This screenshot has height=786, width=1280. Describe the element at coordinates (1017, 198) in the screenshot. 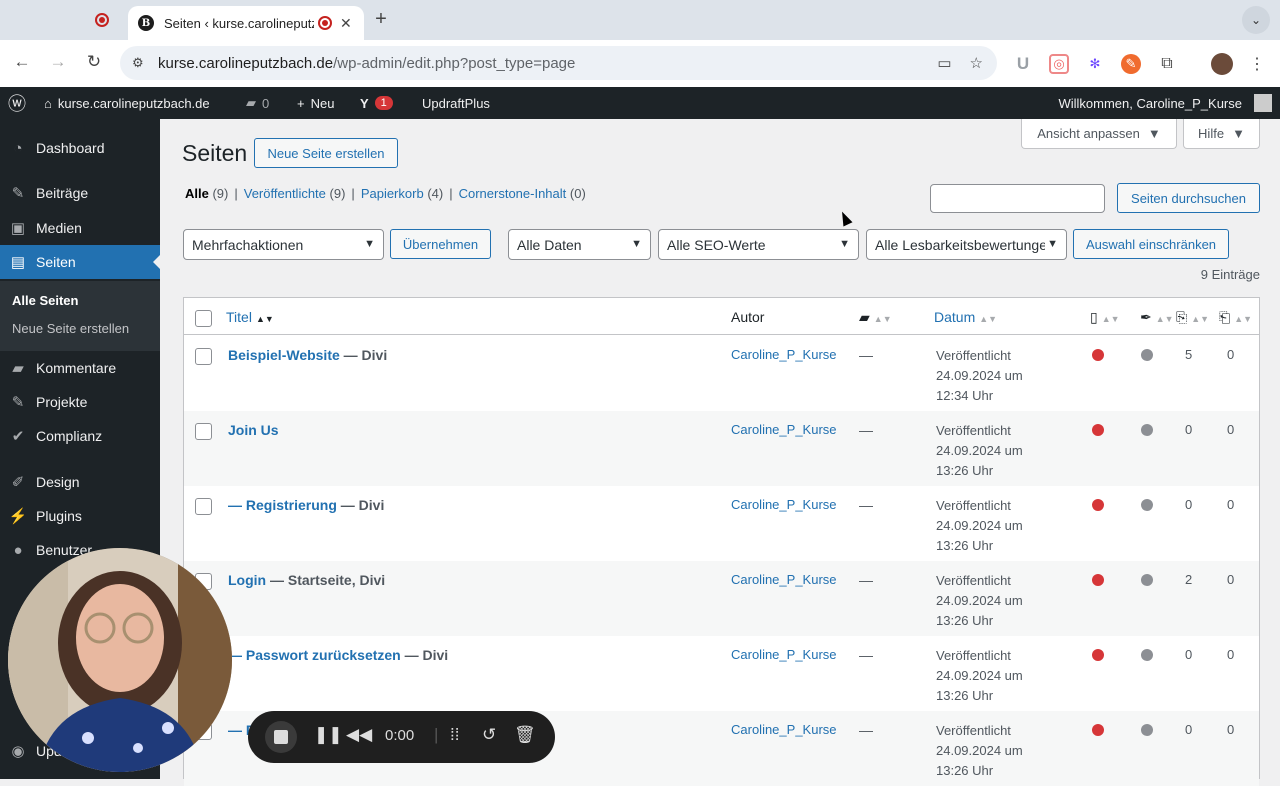

I see `search-input` at that location.